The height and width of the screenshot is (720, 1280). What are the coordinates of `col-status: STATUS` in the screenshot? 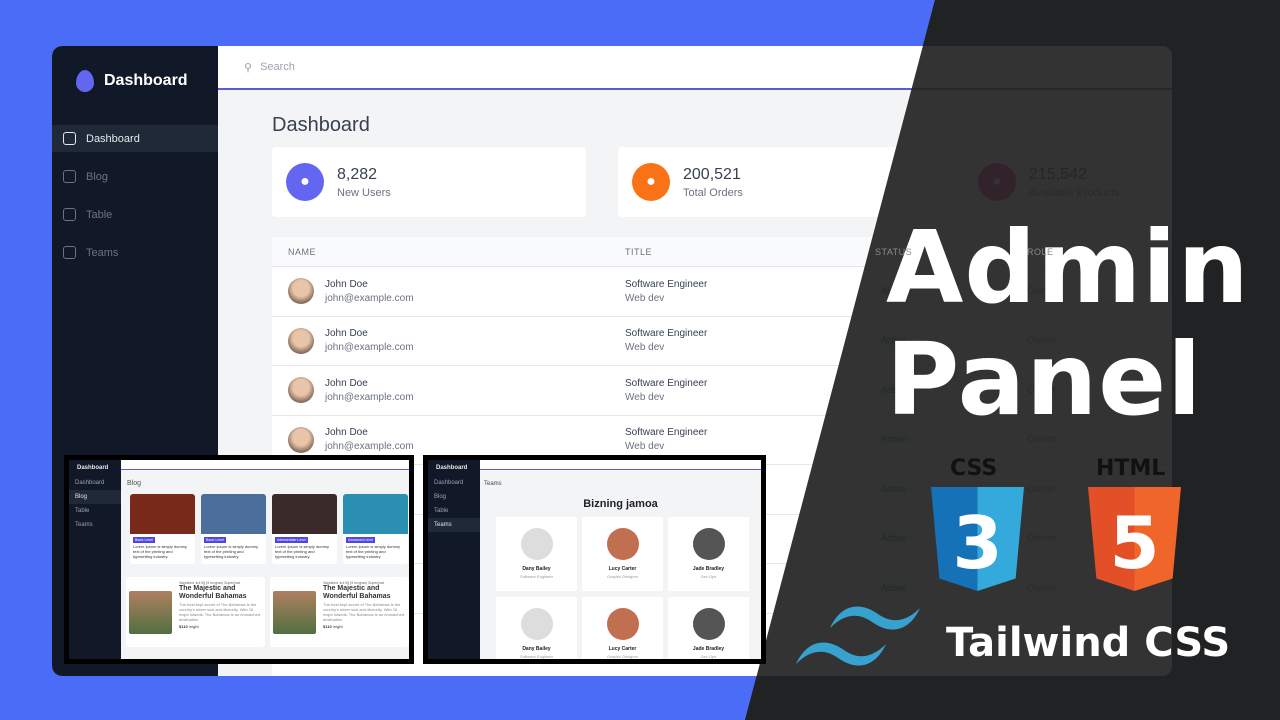 It's located at (894, 251).